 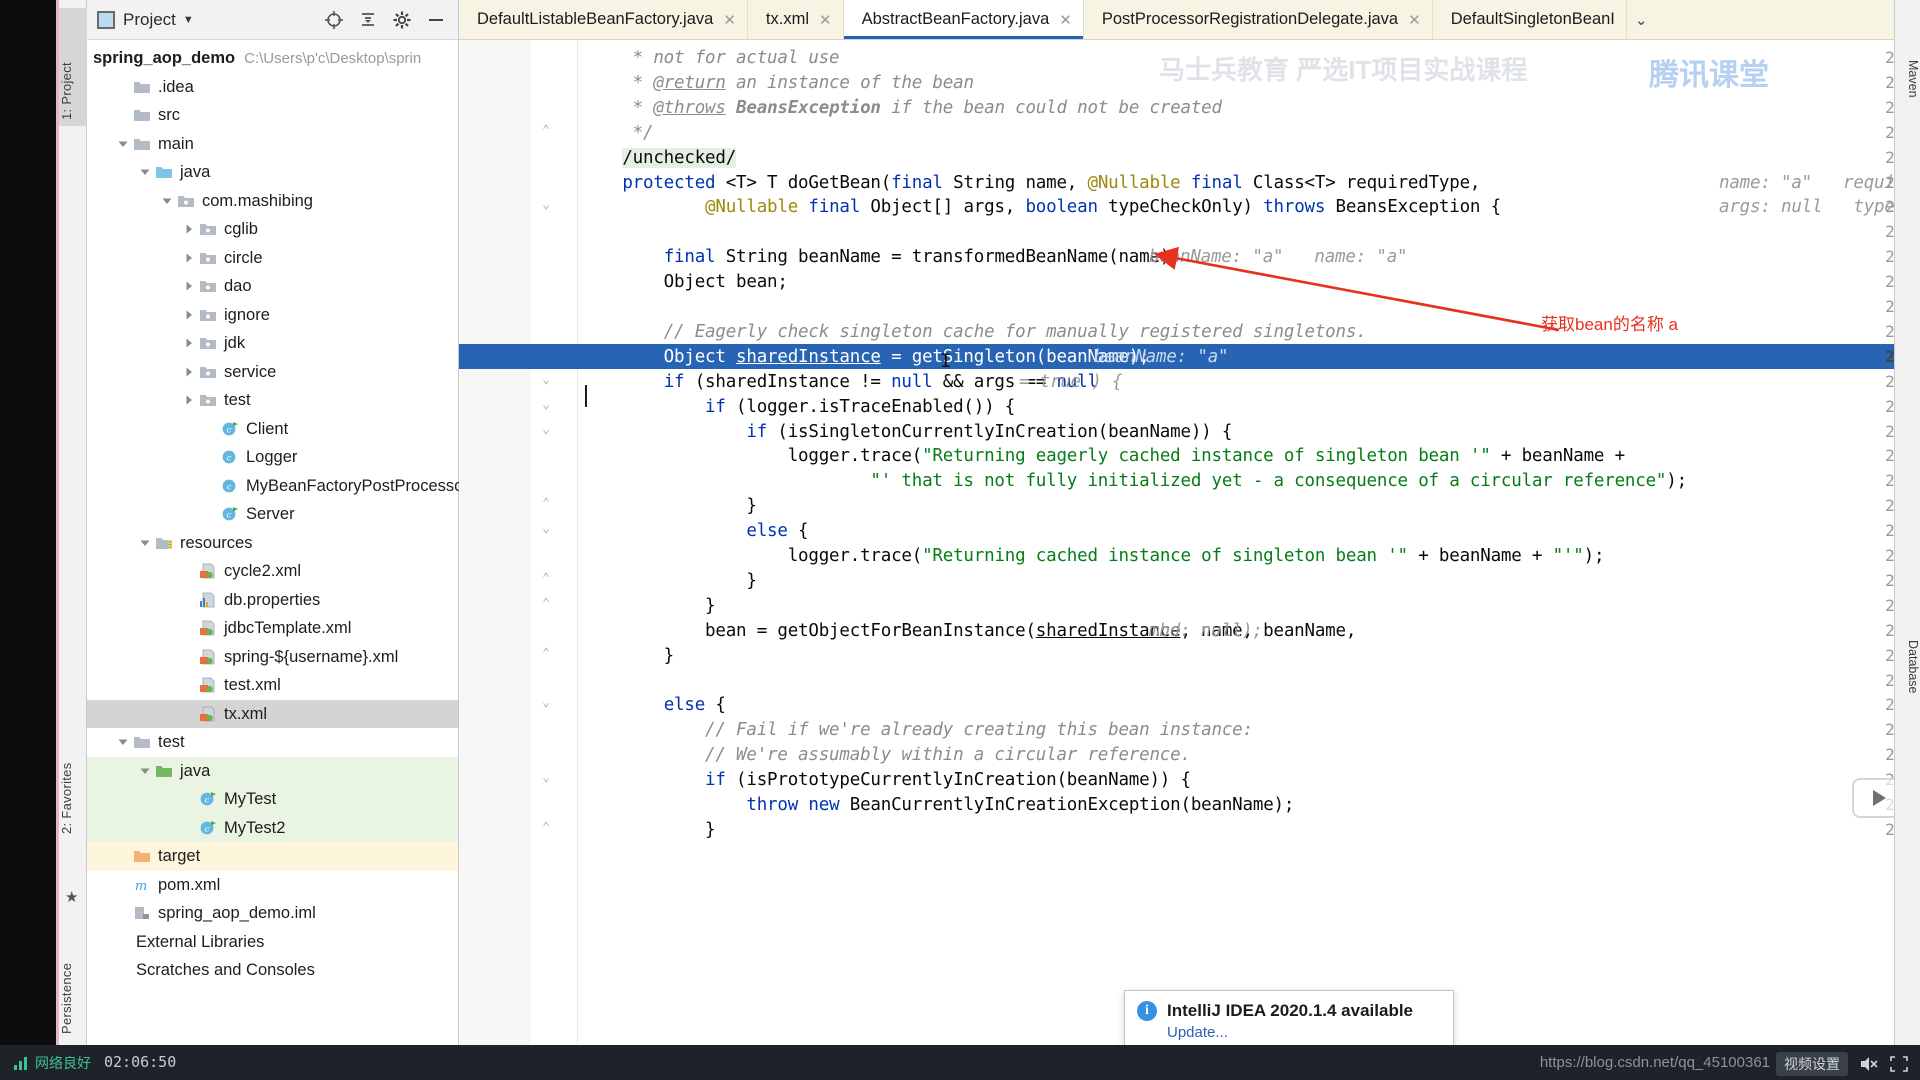 I want to click on tree-item-target: target, so click(x=272, y=856).